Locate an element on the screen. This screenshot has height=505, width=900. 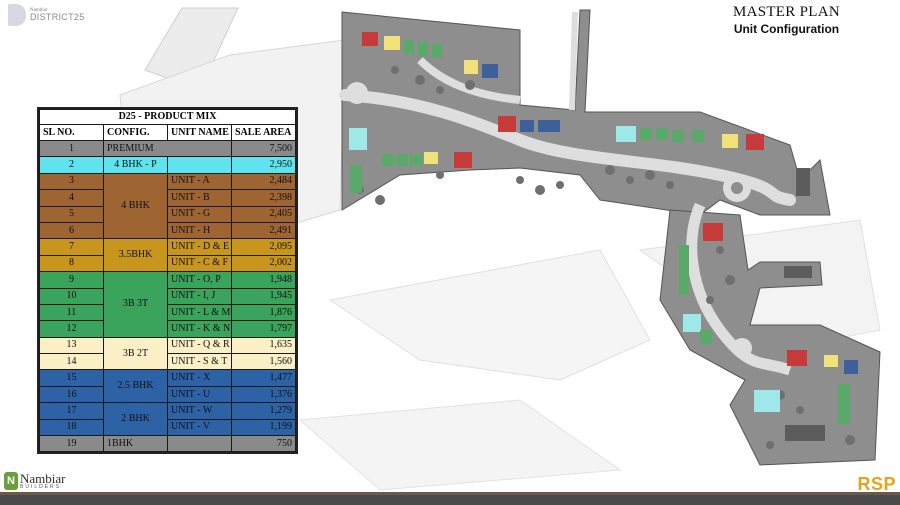
table-row: 14 UNIT - S & T 1,560 is located at coordinates (167, 362).